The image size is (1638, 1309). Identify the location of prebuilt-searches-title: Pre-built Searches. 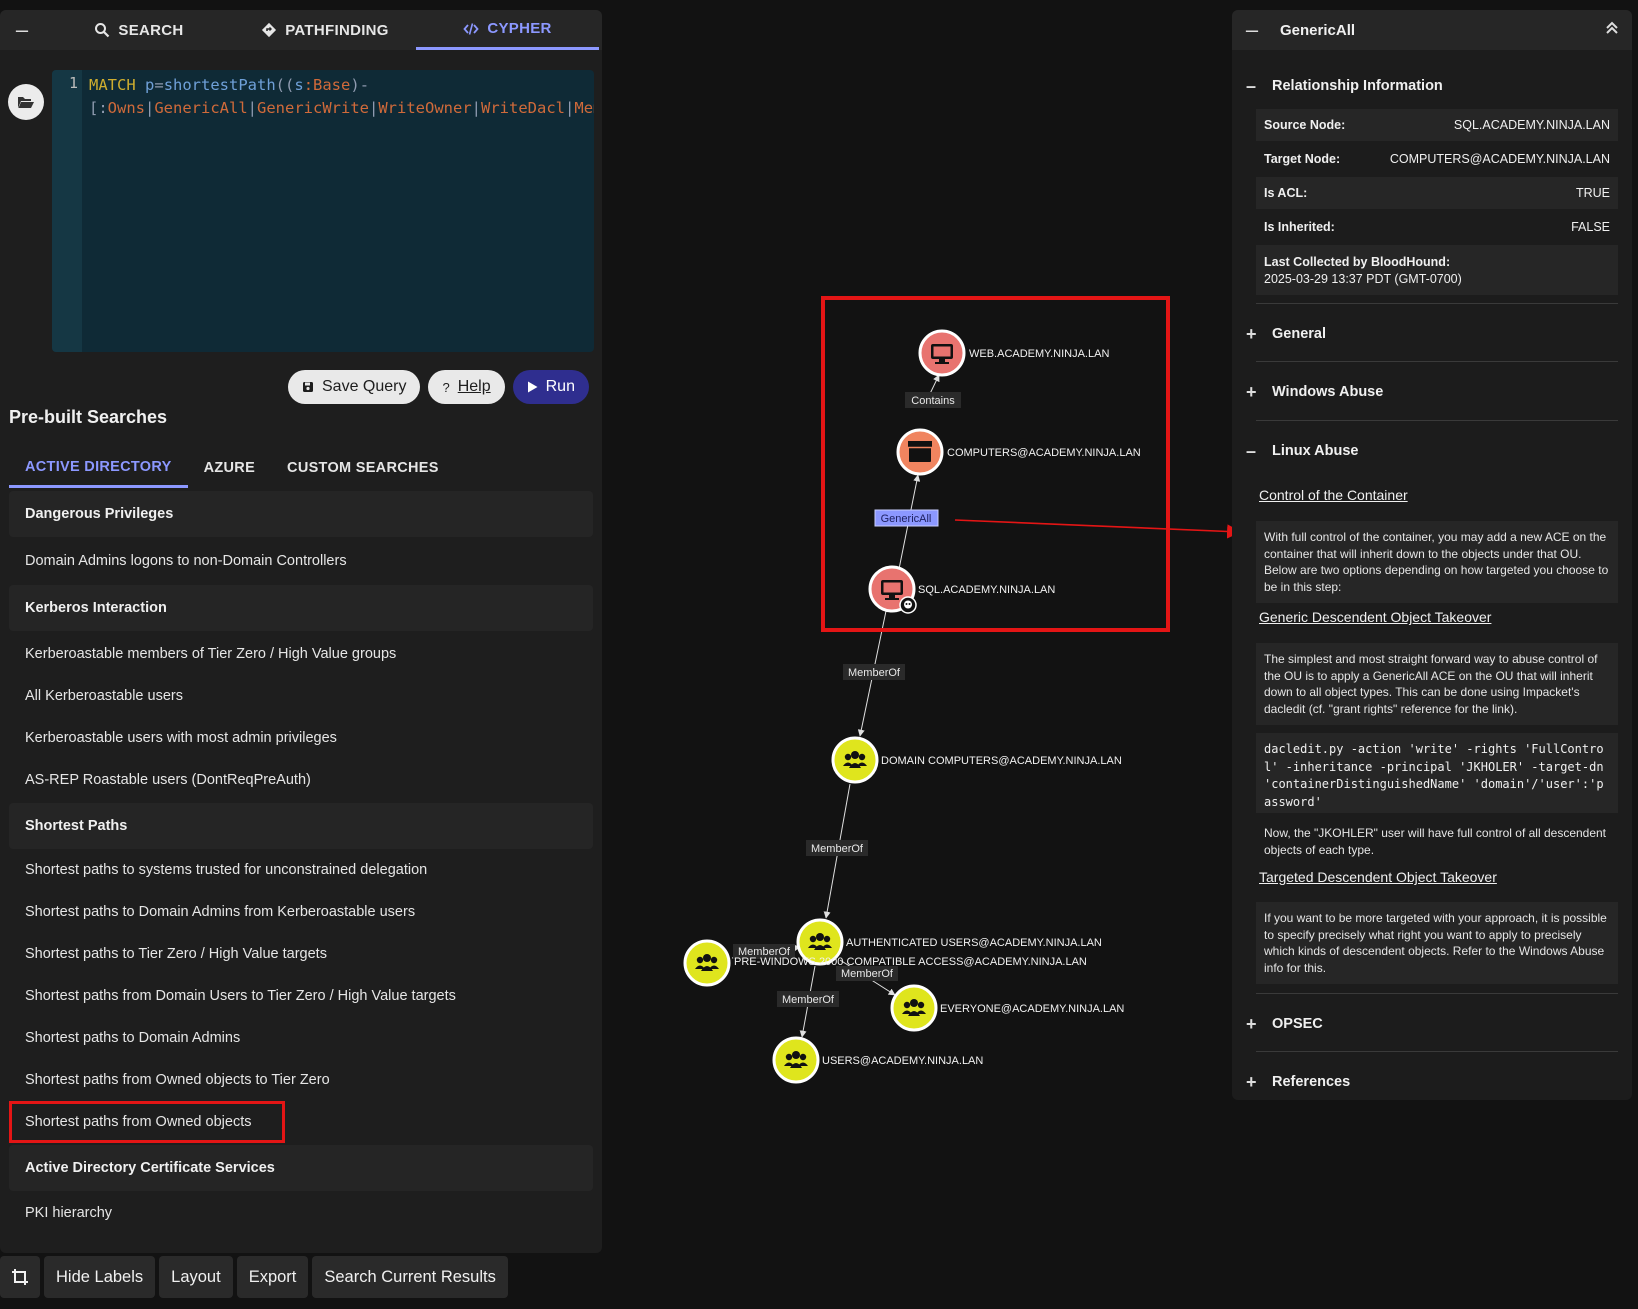
(88, 417).